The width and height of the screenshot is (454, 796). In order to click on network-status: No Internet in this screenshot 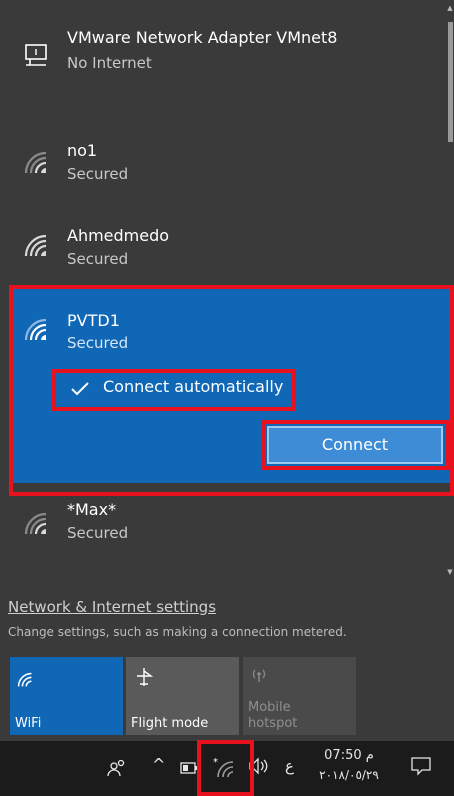, I will do `click(109, 63)`.